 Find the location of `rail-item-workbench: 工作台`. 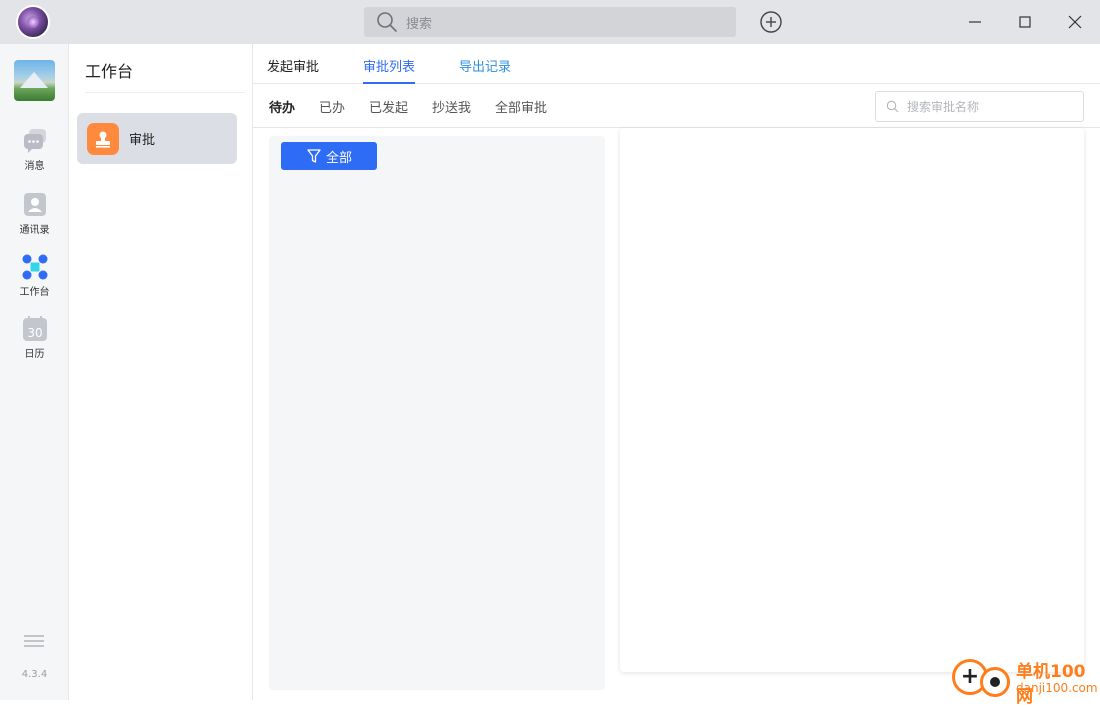

rail-item-workbench: 工作台 is located at coordinates (34, 276).